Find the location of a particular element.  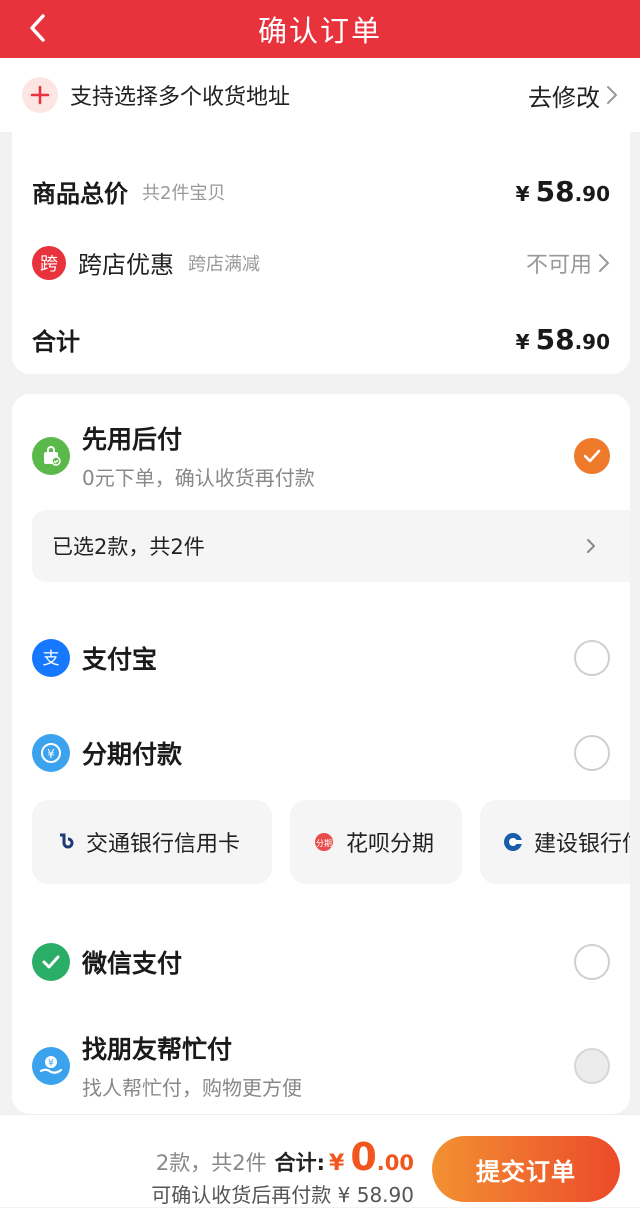

total-int: 58 is located at coordinates (555, 339).